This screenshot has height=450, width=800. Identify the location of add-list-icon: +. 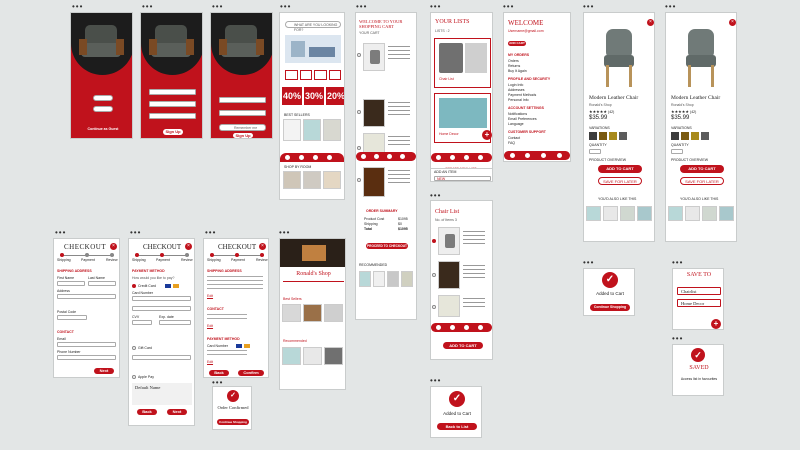
(487, 135).